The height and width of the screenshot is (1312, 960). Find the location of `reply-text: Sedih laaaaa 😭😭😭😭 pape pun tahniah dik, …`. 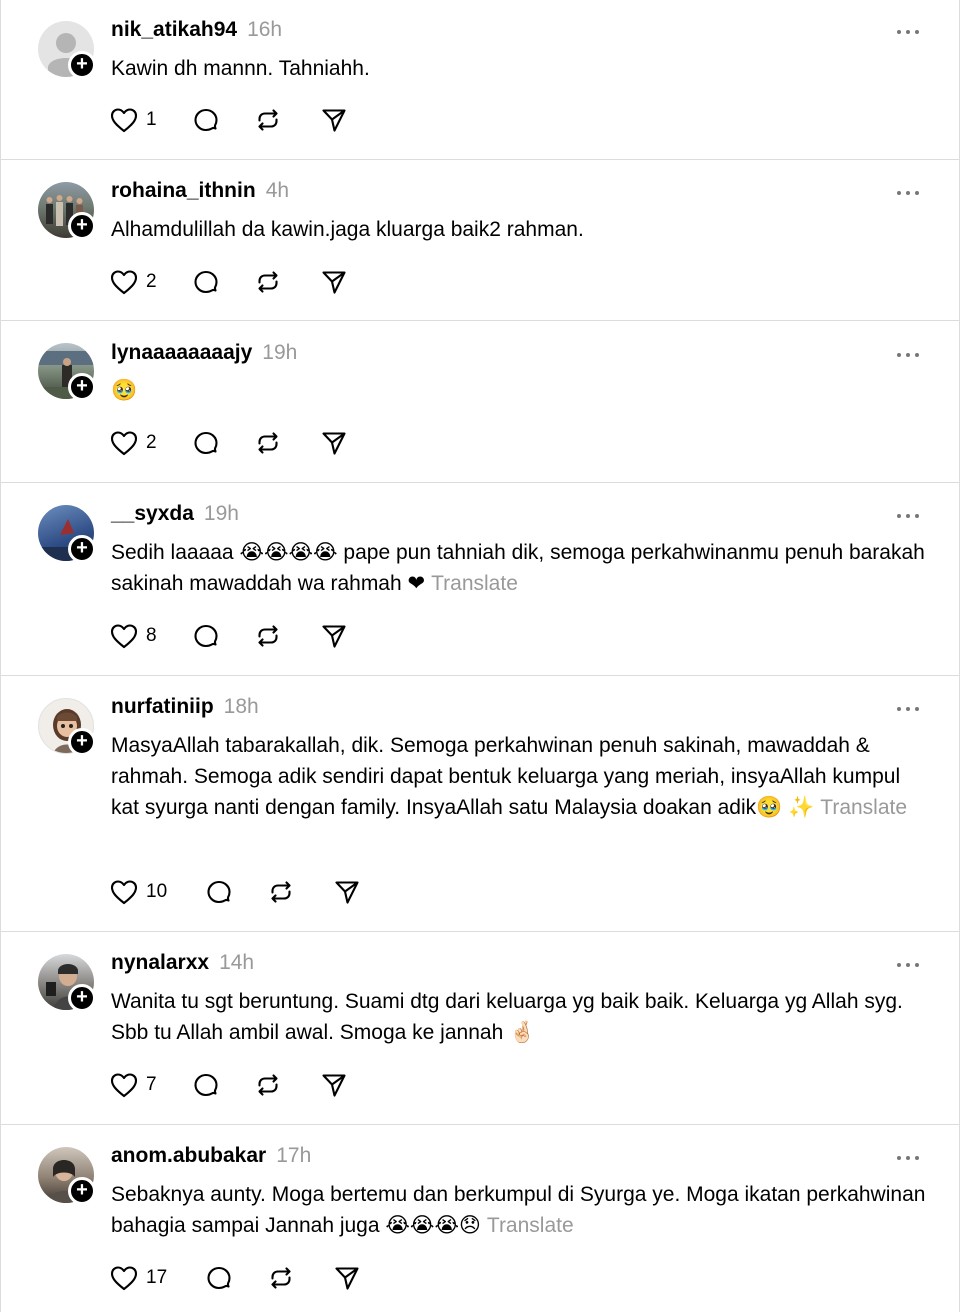

reply-text: Sedih laaaaa 😭😭😭😭 pape pun tahniah dik, … is located at coordinates (521, 568).